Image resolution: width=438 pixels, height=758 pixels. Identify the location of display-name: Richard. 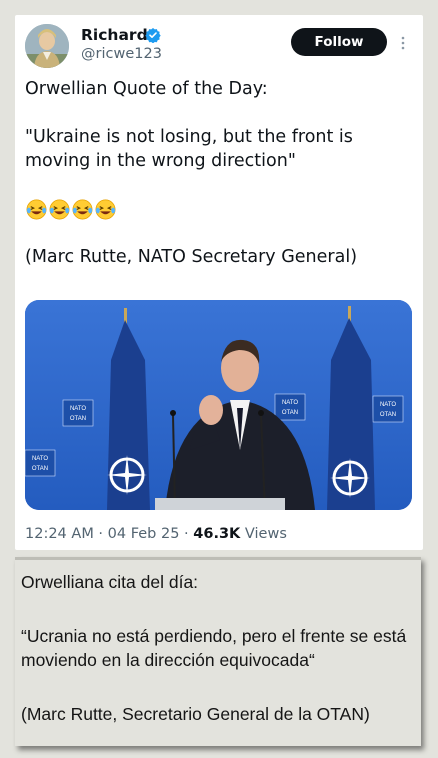
(114, 35).